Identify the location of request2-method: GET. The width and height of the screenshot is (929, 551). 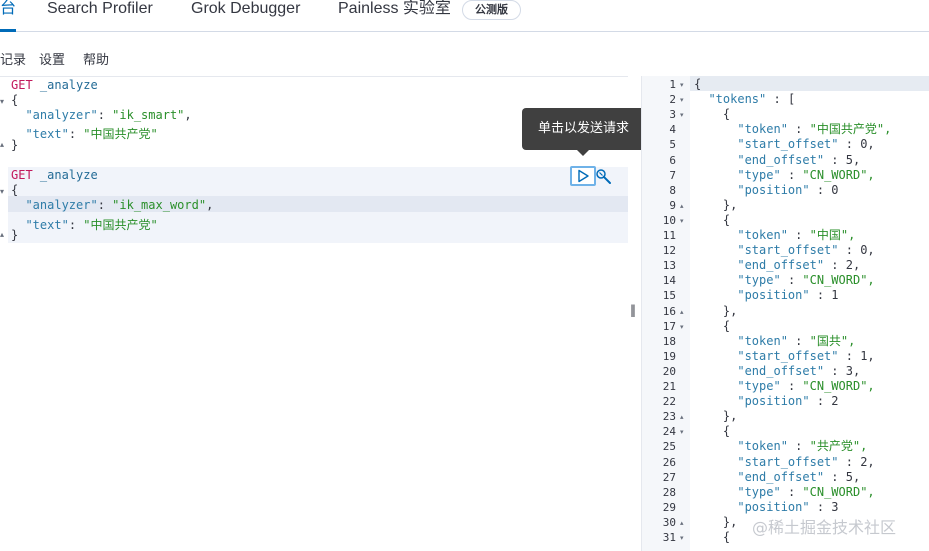
(22, 175).